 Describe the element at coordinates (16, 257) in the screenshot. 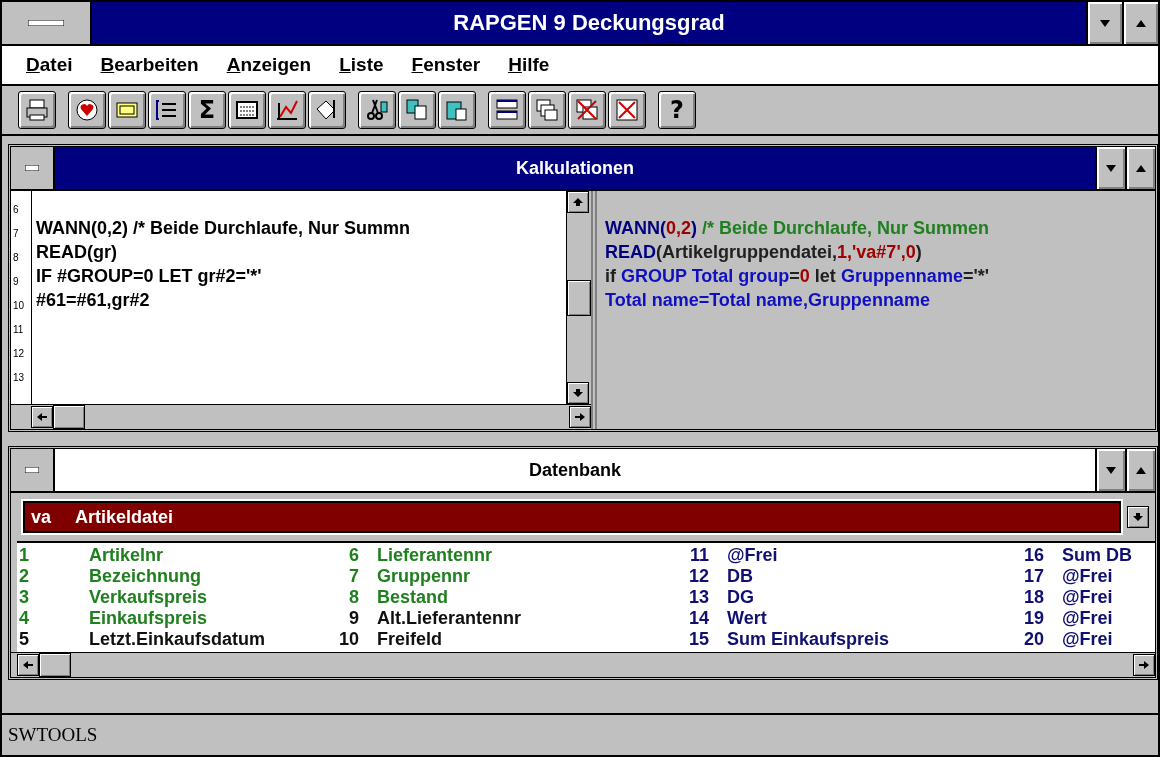

I see `line-number: 8` at that location.